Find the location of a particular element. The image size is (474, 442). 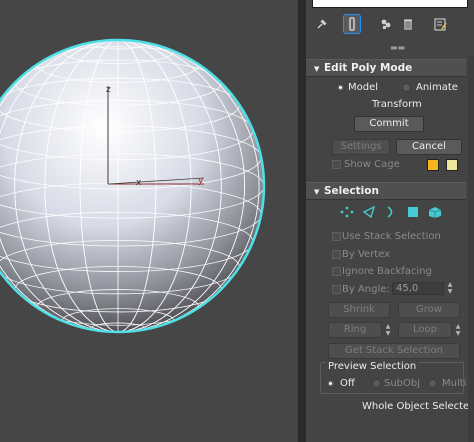

preview-multi-radio is located at coordinates (432, 383).